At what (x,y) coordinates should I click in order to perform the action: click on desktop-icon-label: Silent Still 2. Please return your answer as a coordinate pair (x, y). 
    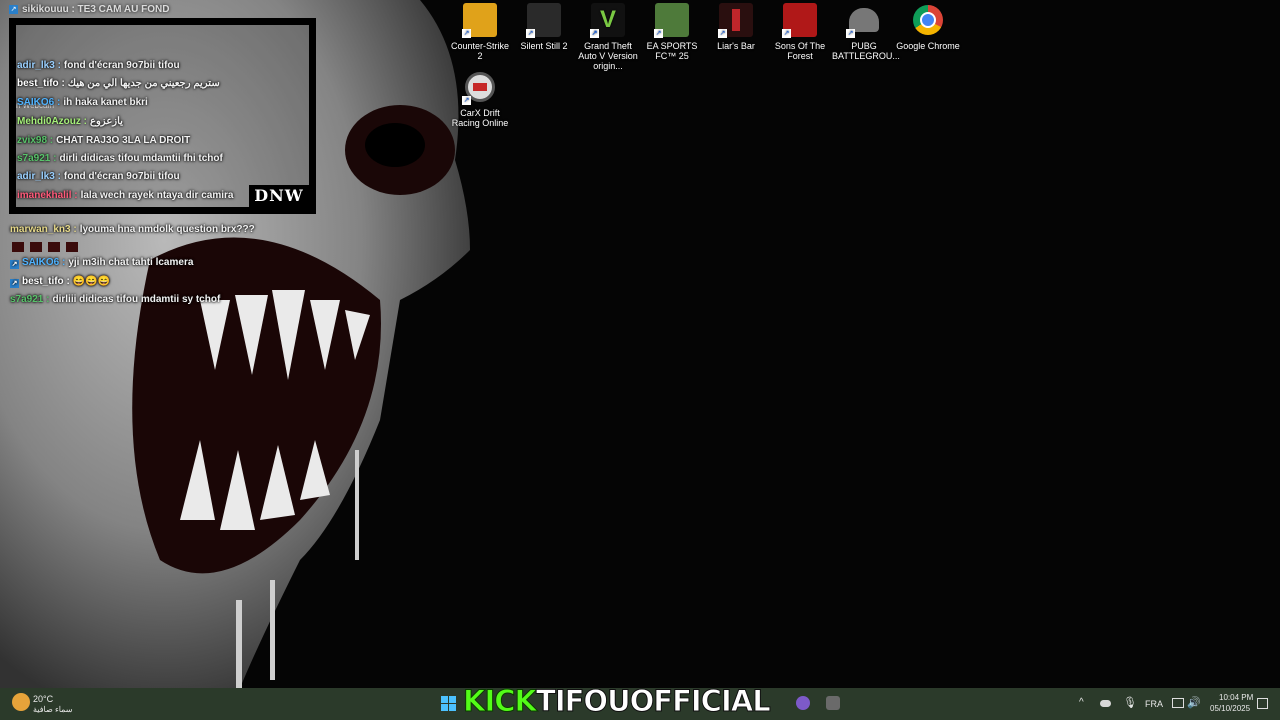
    Looking at the image, I should click on (544, 46).